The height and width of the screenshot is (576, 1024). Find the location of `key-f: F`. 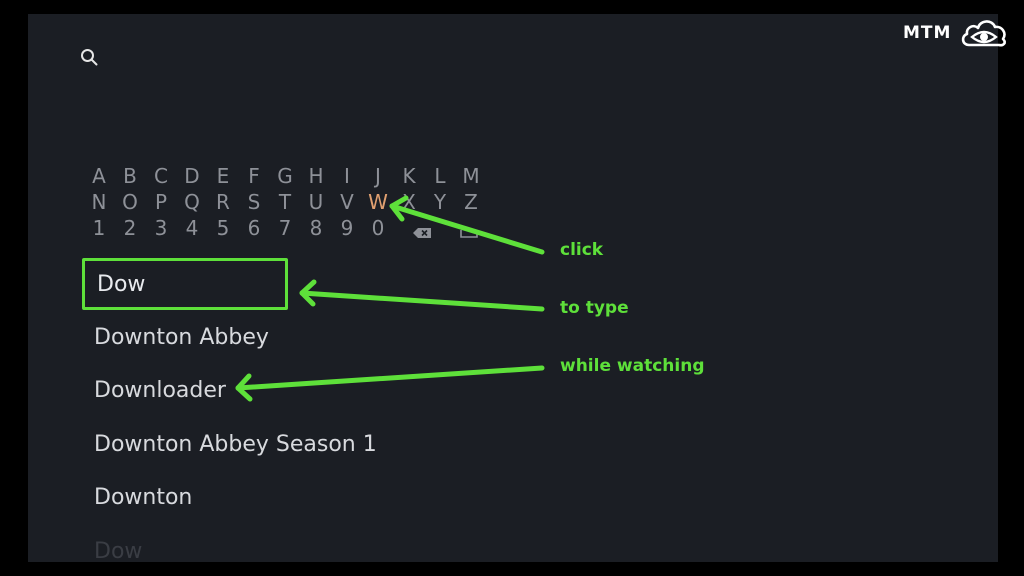

key-f: F is located at coordinates (254, 176).